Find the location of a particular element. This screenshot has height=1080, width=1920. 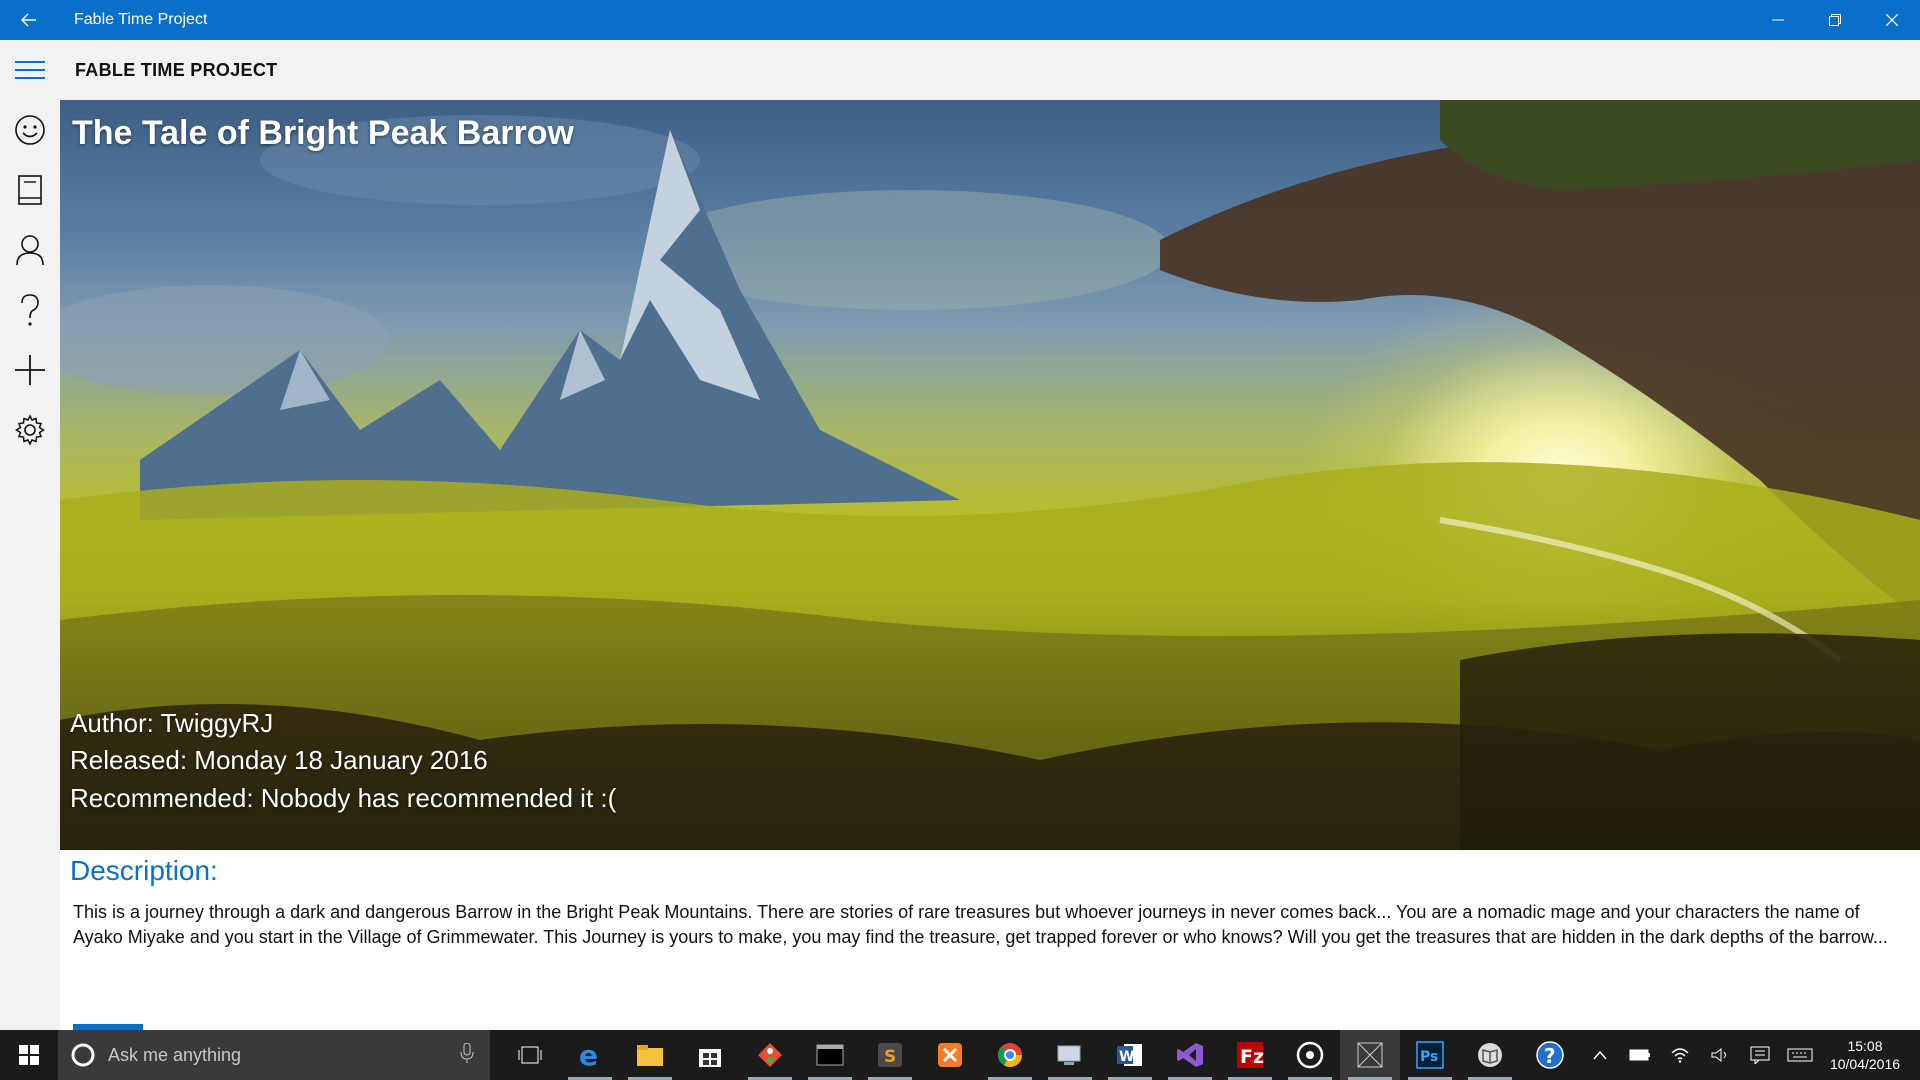

hamburger-icon is located at coordinates (30, 70).